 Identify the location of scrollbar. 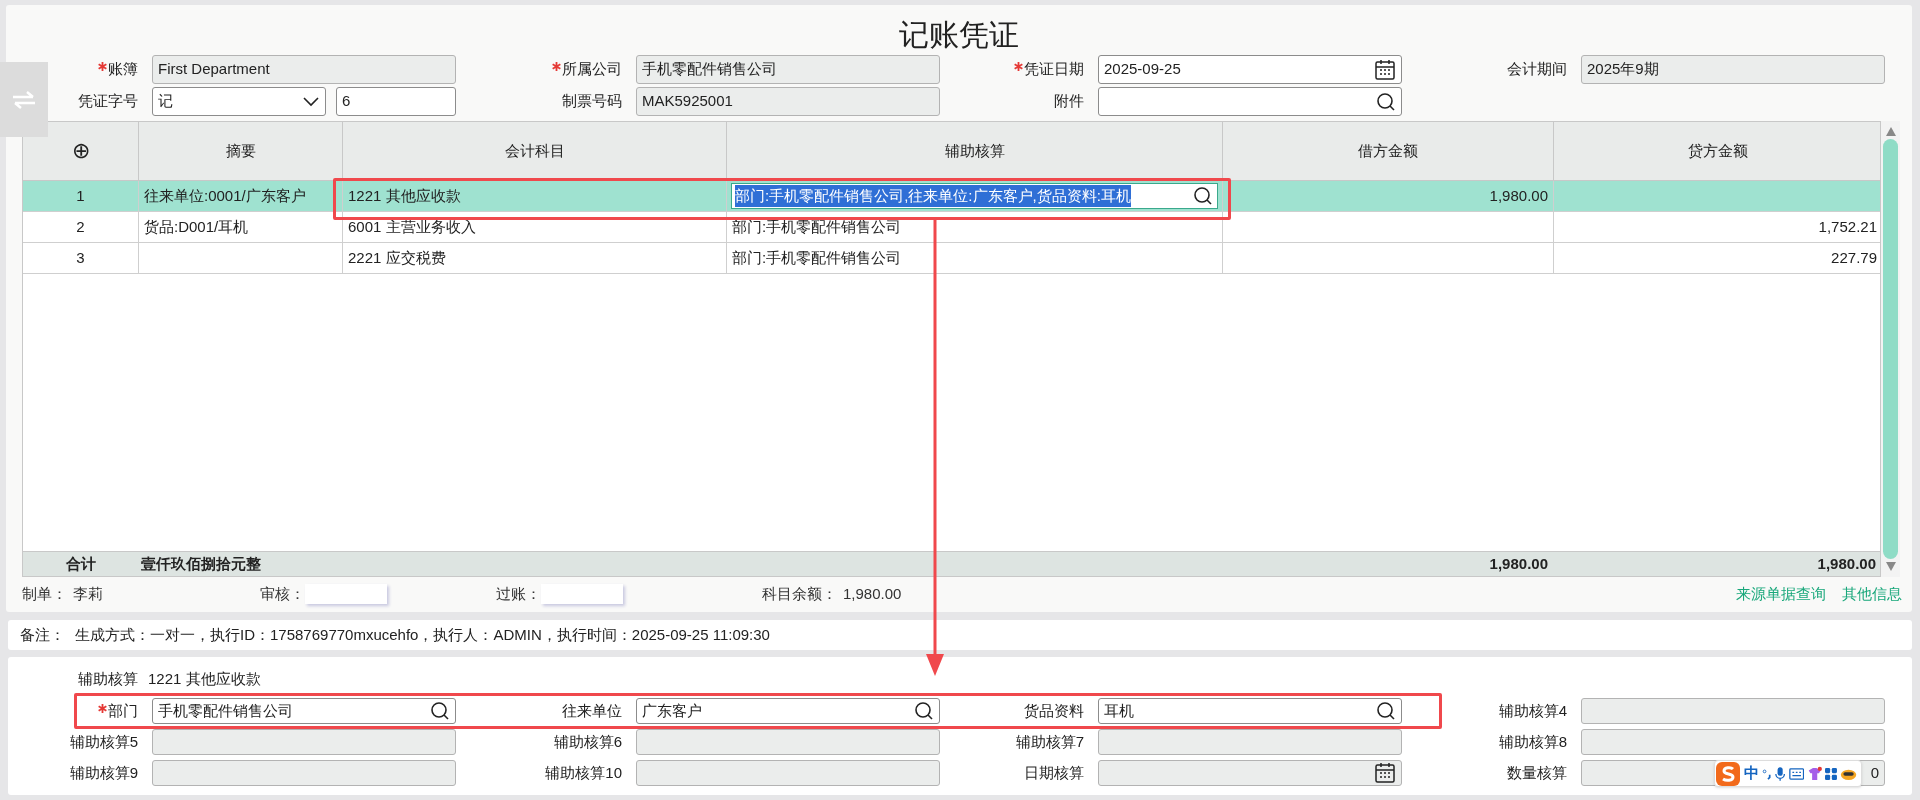
(1890, 349).